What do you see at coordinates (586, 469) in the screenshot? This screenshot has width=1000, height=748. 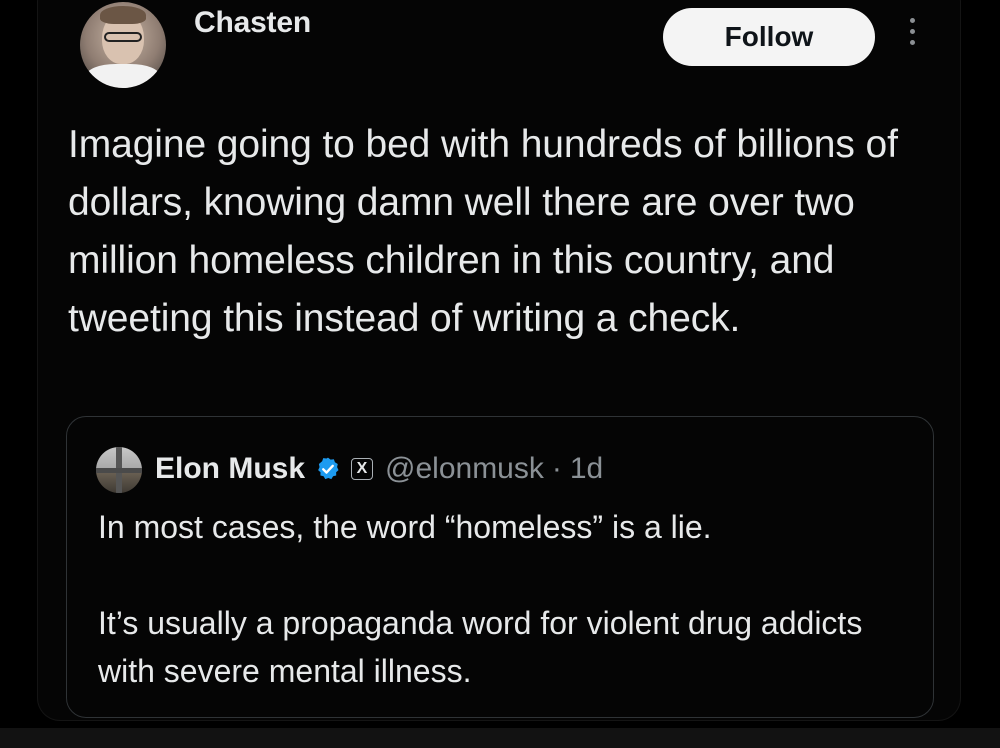 I see `quote-timestamp: 1d` at bounding box center [586, 469].